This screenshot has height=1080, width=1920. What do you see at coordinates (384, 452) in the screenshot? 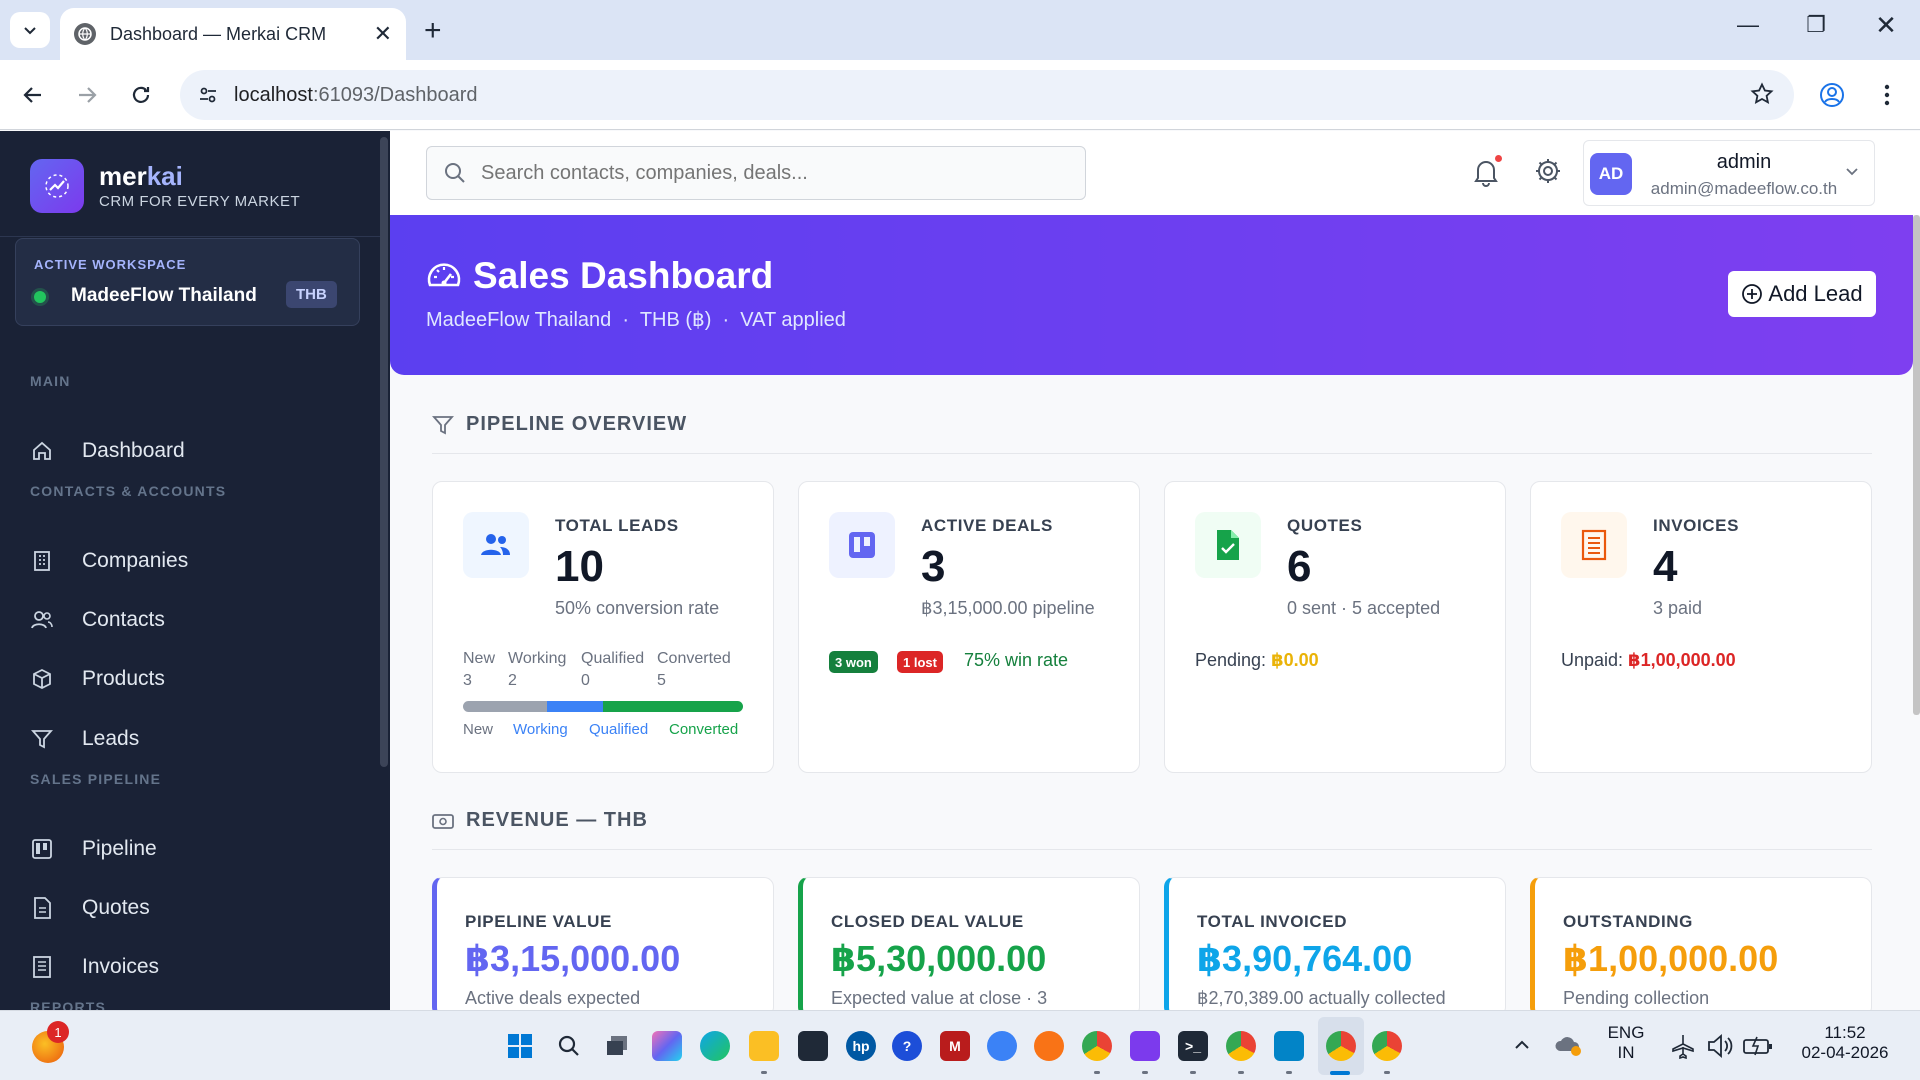
I see `sidebar-scrollbar` at bounding box center [384, 452].